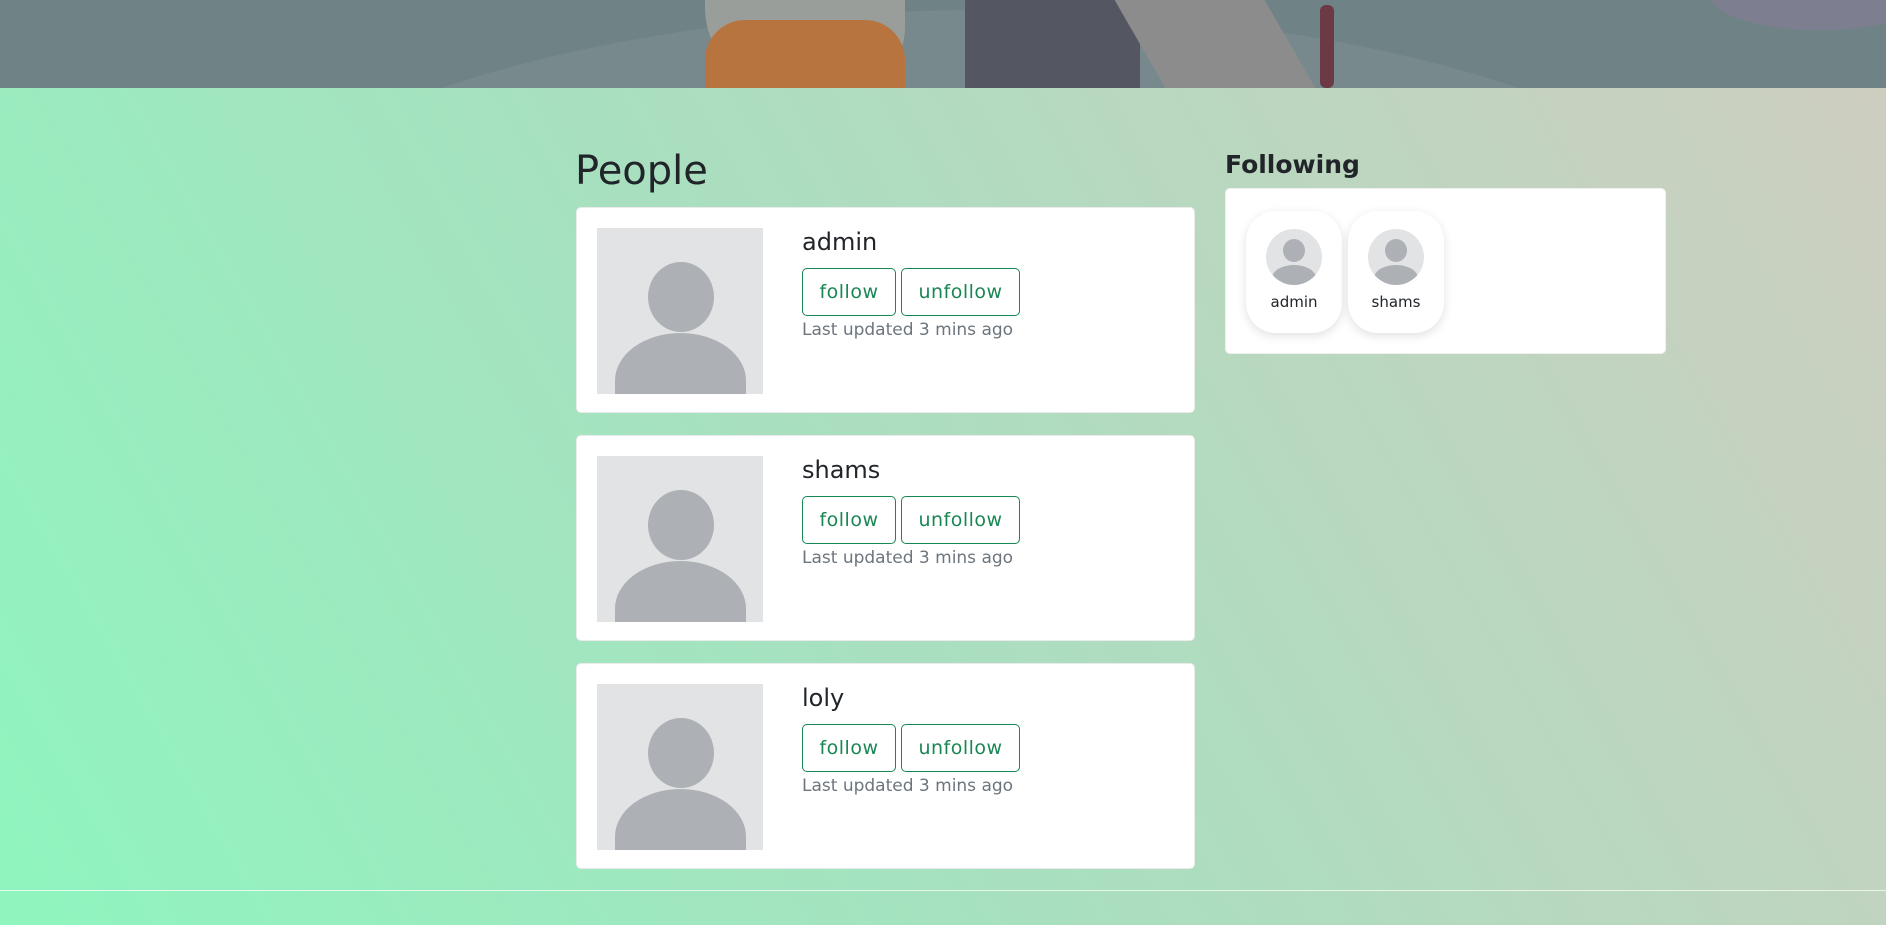 Image resolution: width=1886 pixels, height=925 pixels. Describe the element at coordinates (1292, 164) in the screenshot. I see `following-heading: Following` at that location.